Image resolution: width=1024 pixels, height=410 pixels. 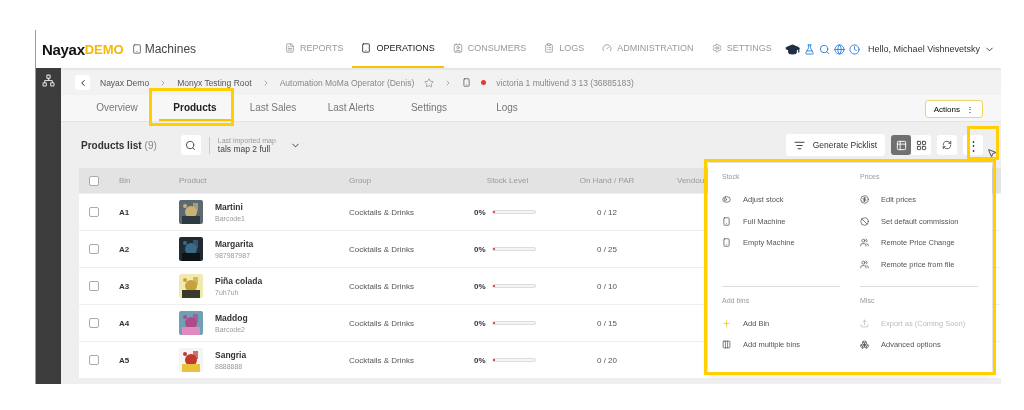 I want to click on logo-demo-label: DEMO, so click(x=104, y=49).